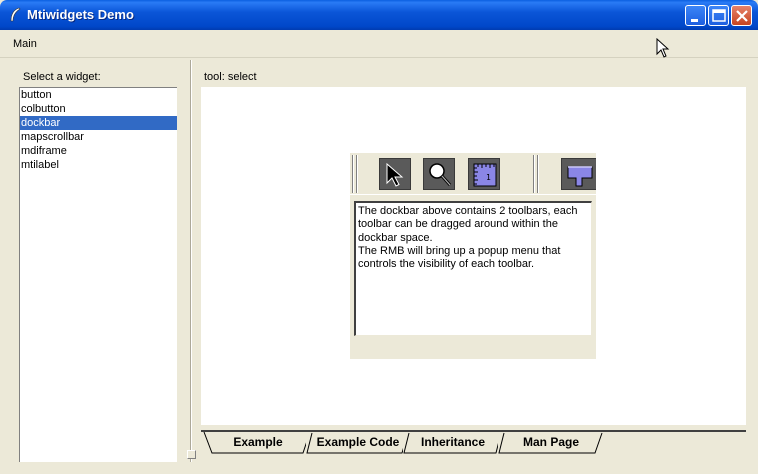 This screenshot has width=758, height=474. Describe the element at coordinates (488, 177) in the screenshot. I see `svg-text: 1` at that location.